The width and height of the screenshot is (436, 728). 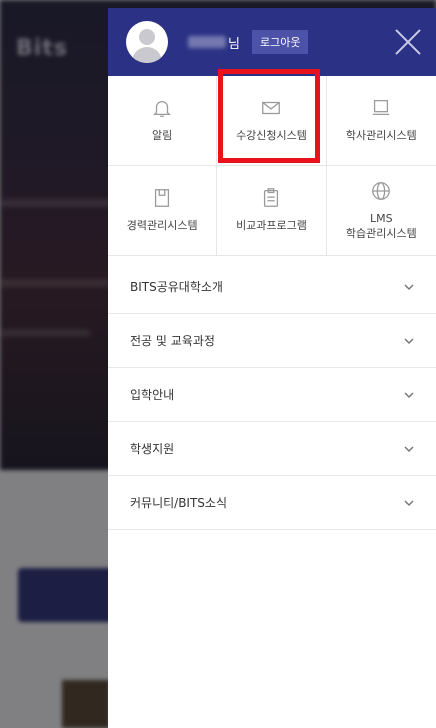 What do you see at coordinates (147, 55) in the screenshot?
I see `avatar-body` at bounding box center [147, 55].